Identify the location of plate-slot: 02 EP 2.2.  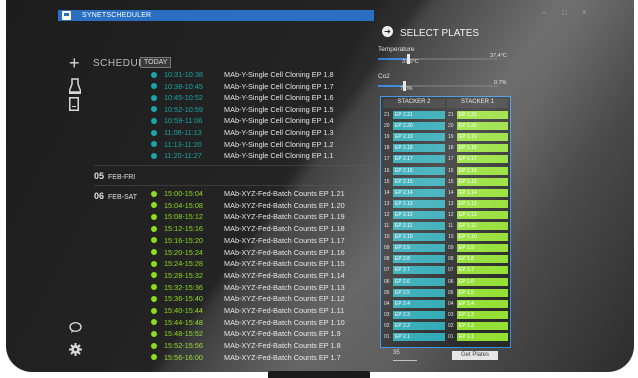
(414, 325).